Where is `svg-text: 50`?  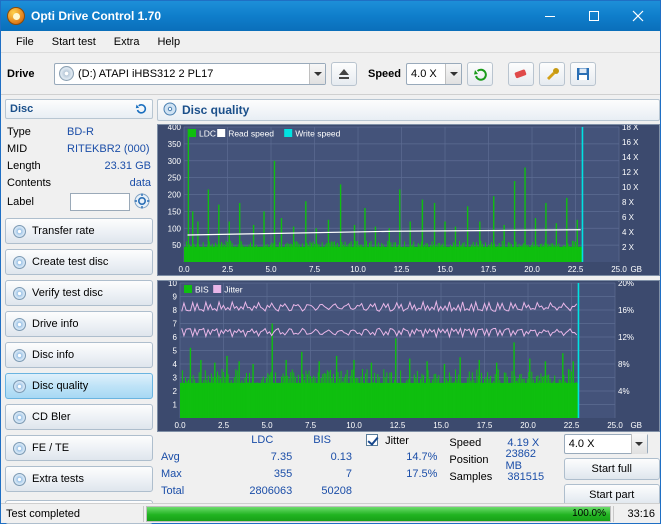 svg-text: 50 is located at coordinates (176, 245).